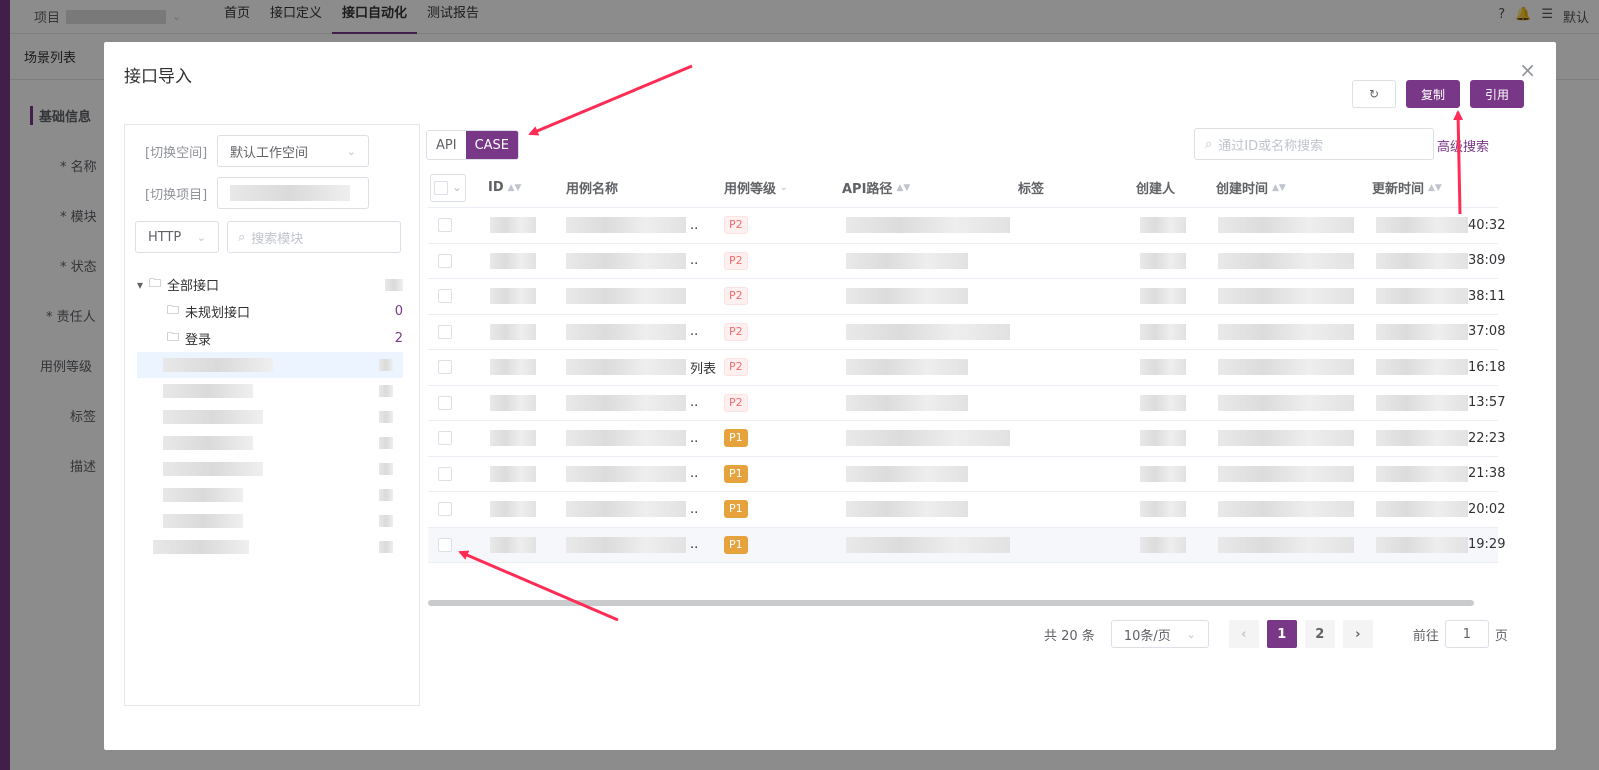 This screenshot has width=1599, height=770. I want to click on tree-node-login: 🗀 登录 2, so click(270, 338).